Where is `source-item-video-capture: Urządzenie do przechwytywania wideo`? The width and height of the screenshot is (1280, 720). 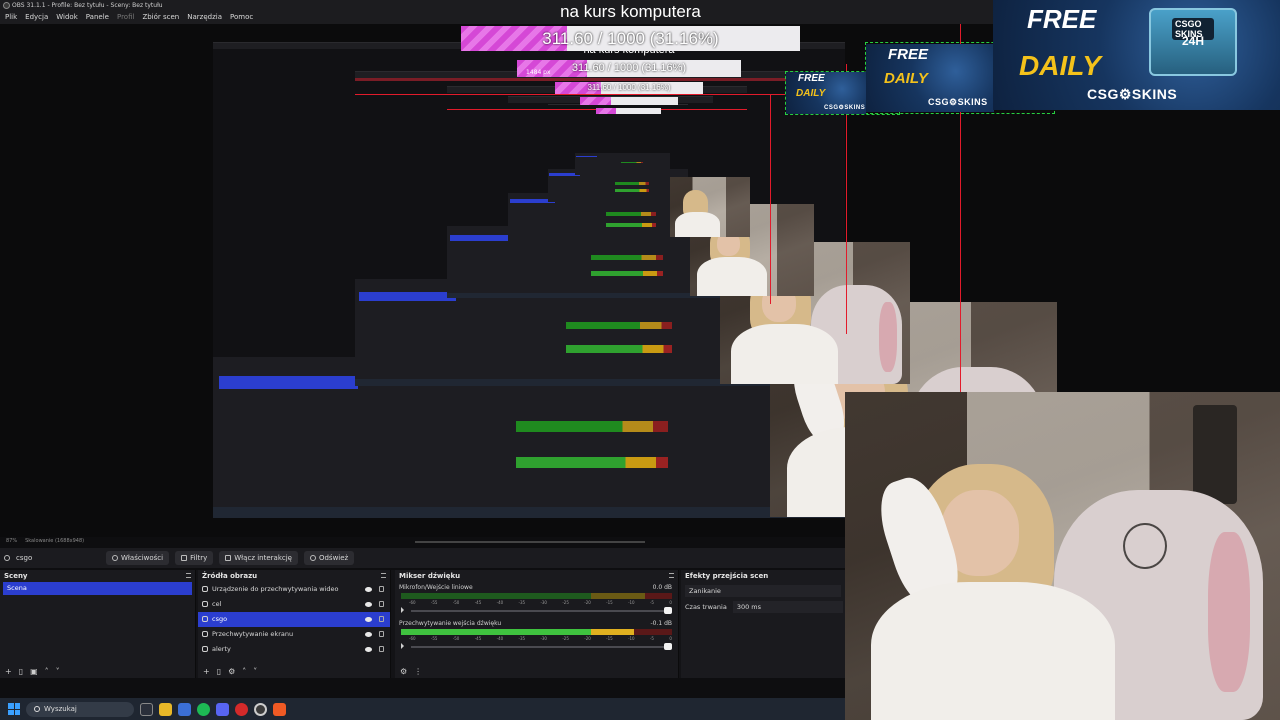 source-item-video-capture: Urządzenie do przechwytywania wideo is located at coordinates (294, 589).